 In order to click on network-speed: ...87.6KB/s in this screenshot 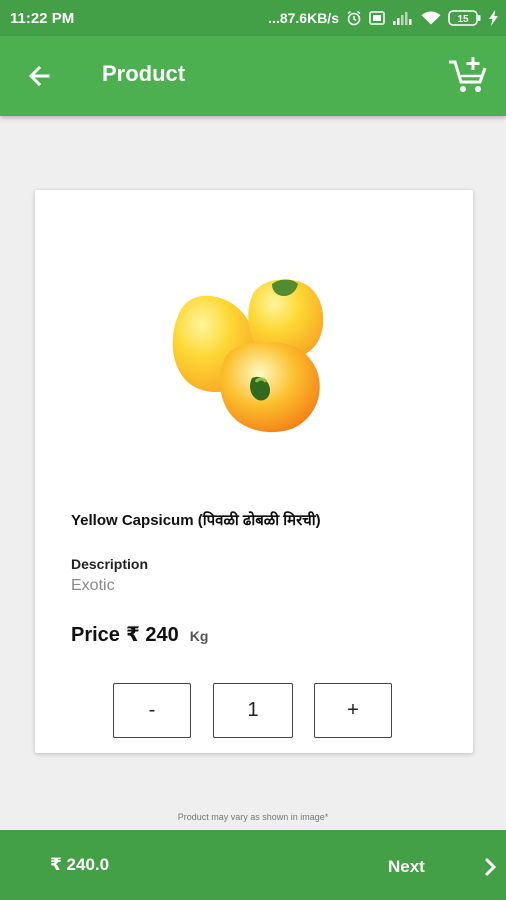, I will do `click(303, 18)`.